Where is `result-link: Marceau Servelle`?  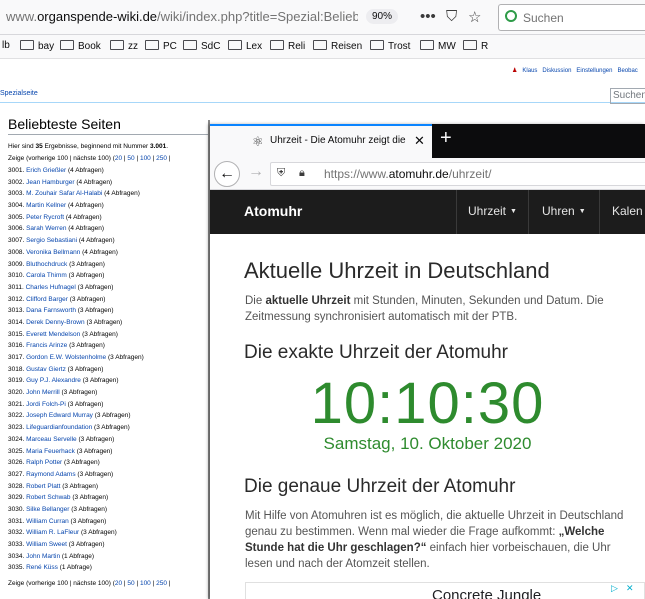 result-link: Marceau Servelle is located at coordinates (51, 439).